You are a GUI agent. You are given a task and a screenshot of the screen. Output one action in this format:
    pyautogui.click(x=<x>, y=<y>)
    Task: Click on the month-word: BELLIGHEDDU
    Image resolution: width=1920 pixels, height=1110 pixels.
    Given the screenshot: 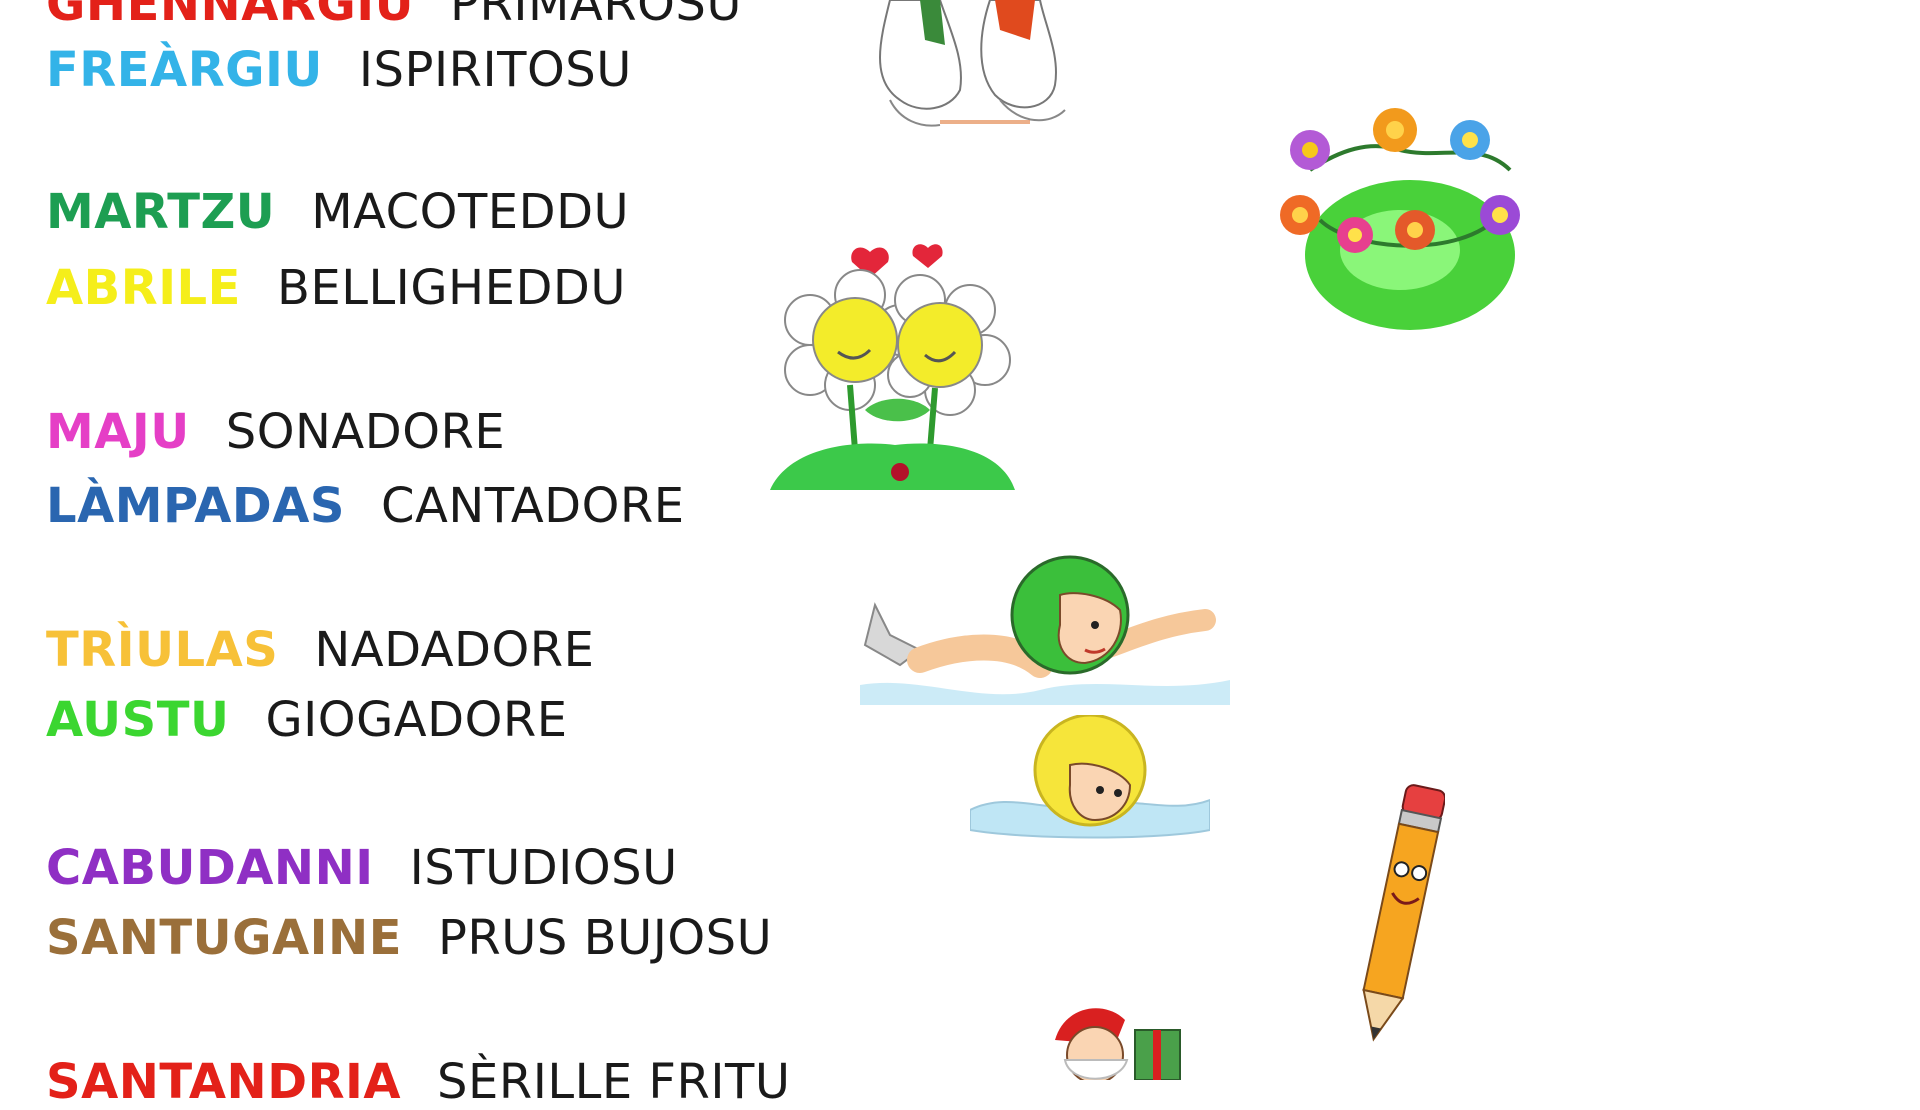 What is the action you would take?
    pyautogui.click(x=451, y=288)
    